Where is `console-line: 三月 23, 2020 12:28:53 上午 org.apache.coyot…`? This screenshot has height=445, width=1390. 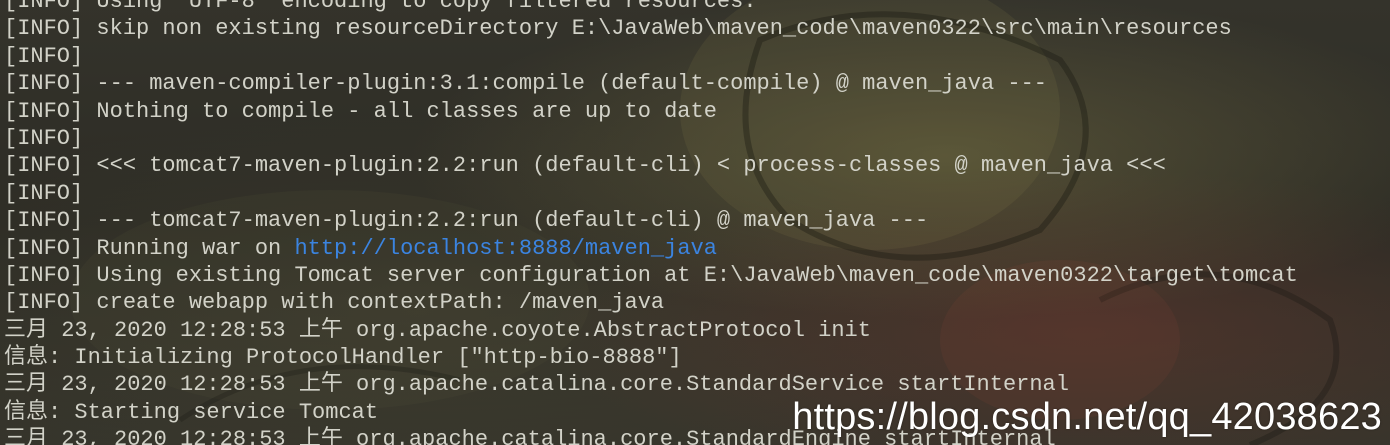
console-line: 三月 23, 2020 12:28:53 上午 org.apache.coyot… is located at coordinates (437, 330).